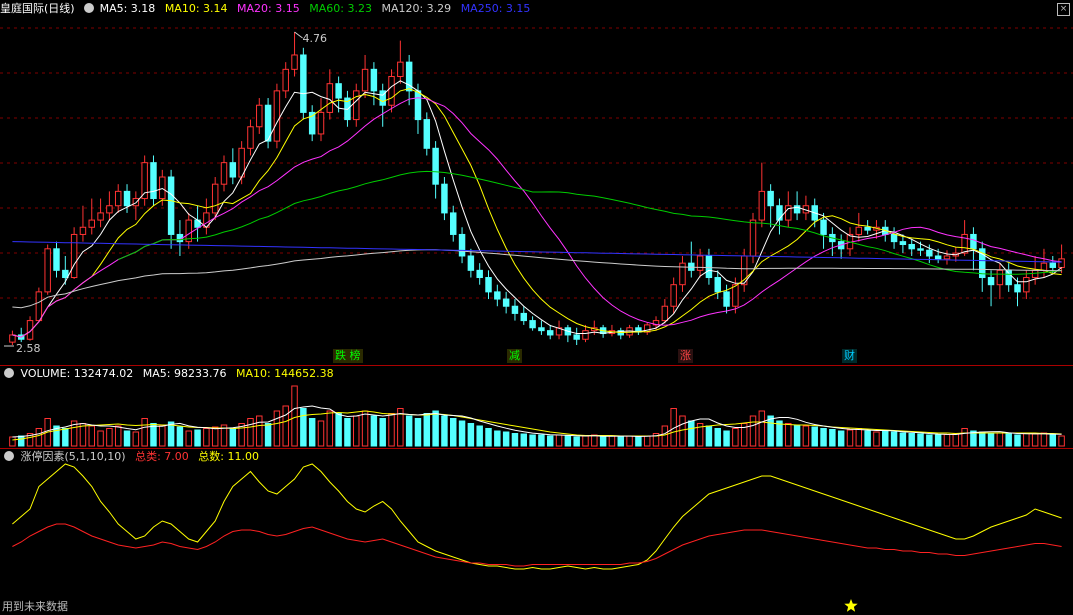  What do you see at coordinates (9, 373) in the screenshot?
I see `volume-settings-dot-icon` at bounding box center [9, 373].